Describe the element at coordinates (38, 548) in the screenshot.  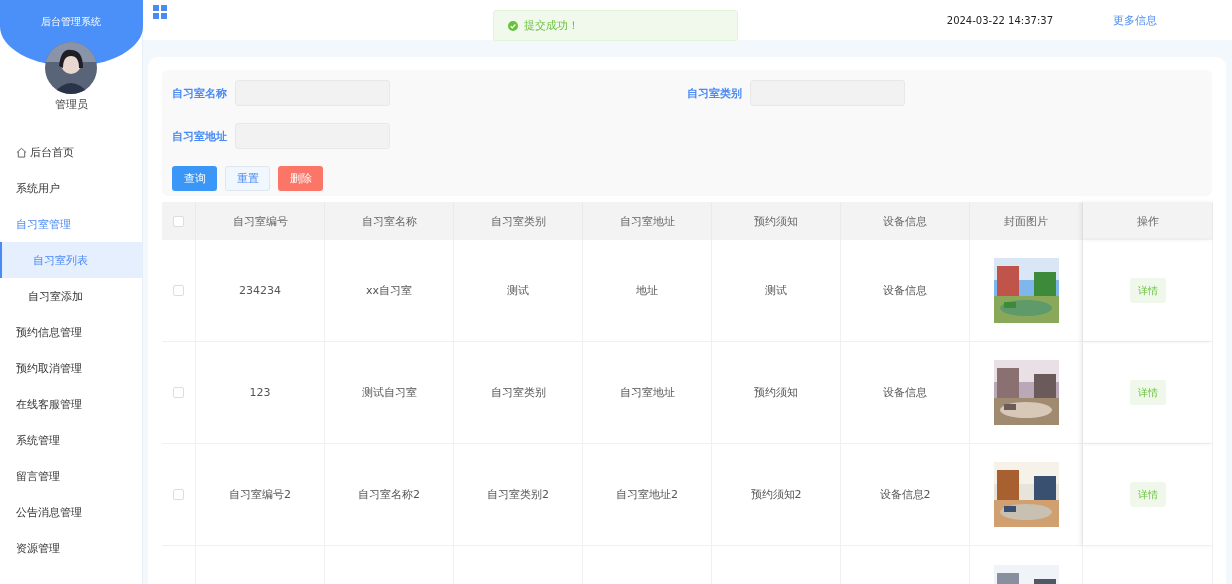
I see `menu-label: 资源管理` at that location.